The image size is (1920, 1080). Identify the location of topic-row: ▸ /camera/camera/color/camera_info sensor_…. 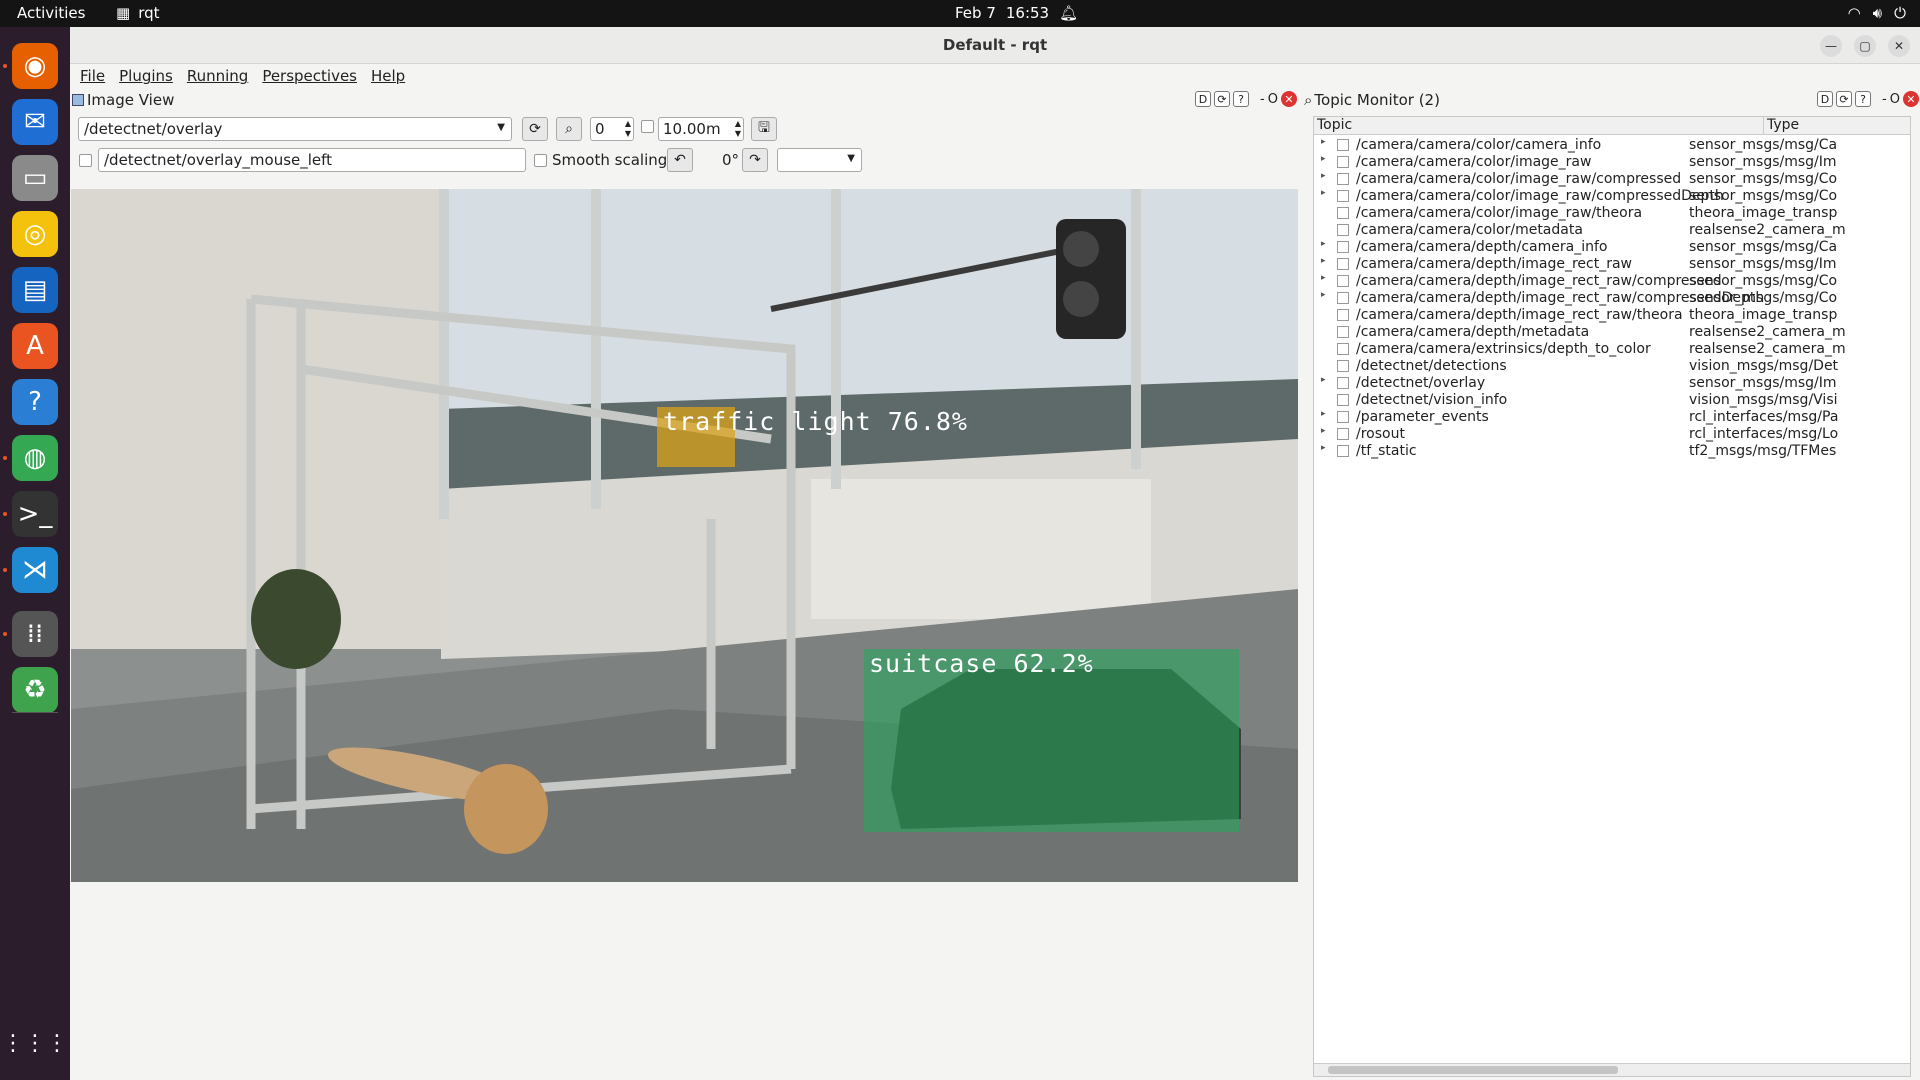
(1612, 145).